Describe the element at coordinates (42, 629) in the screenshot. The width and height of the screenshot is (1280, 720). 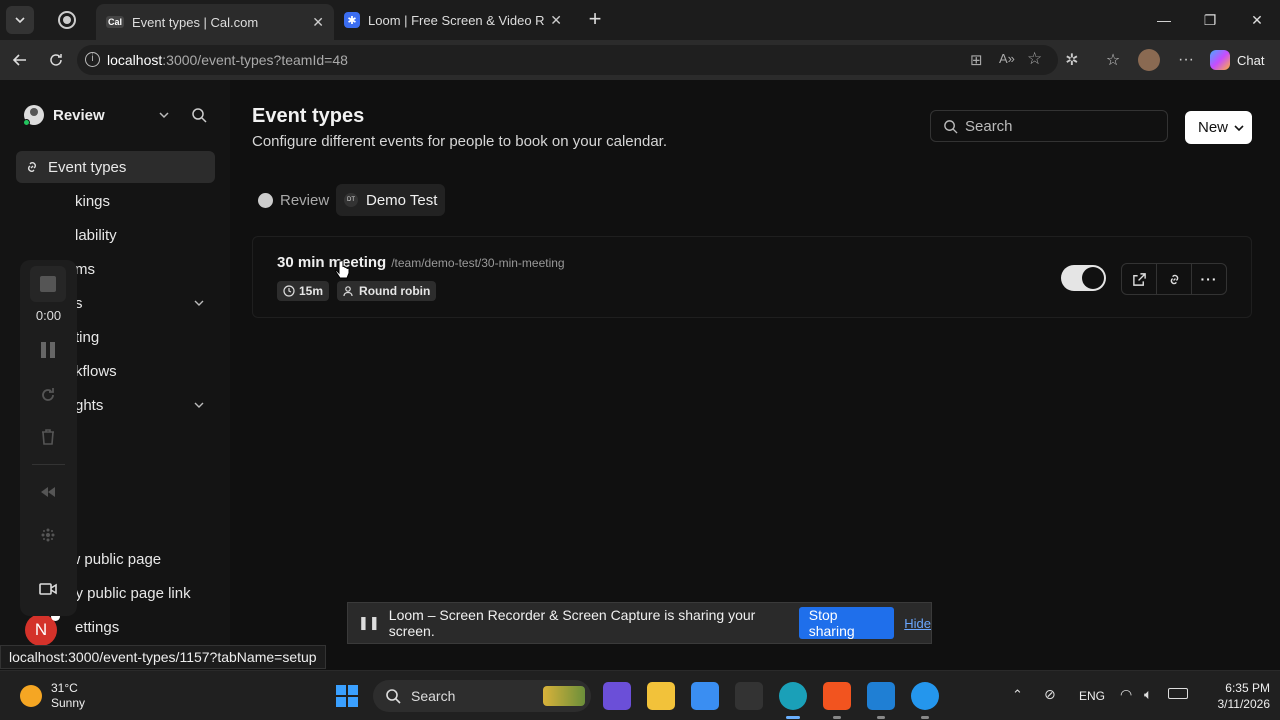
I see `loom-avatar: N` at that location.